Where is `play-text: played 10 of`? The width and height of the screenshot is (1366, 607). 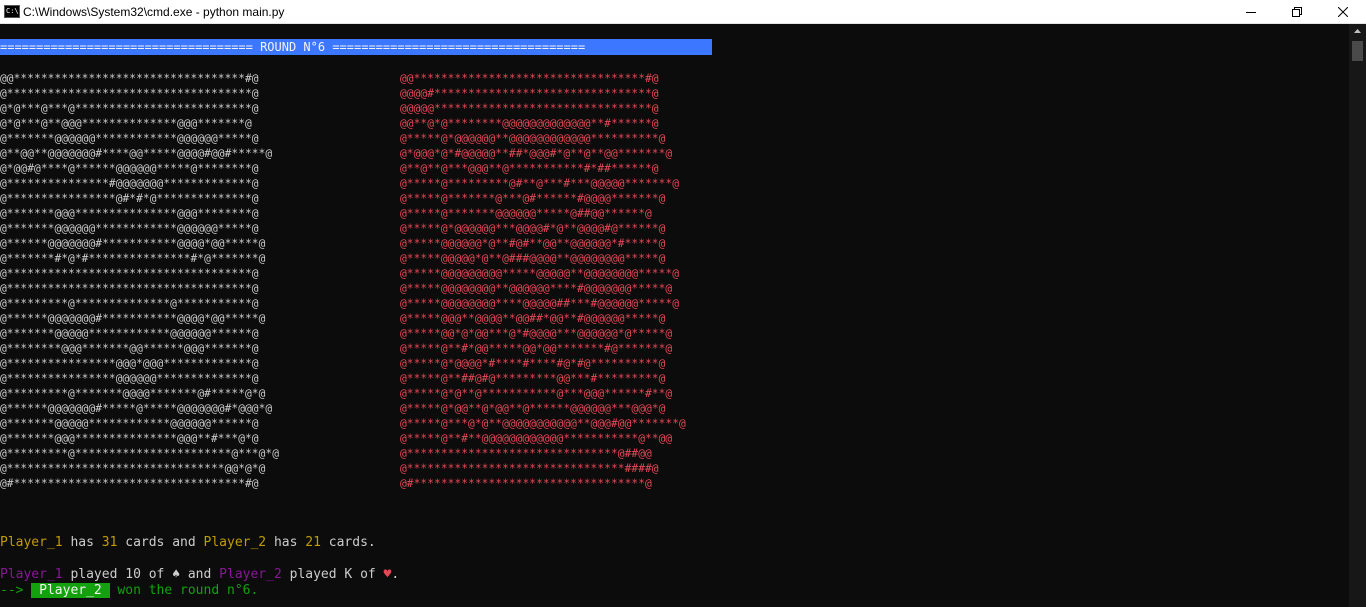
play-text: played 10 of is located at coordinates (117, 574).